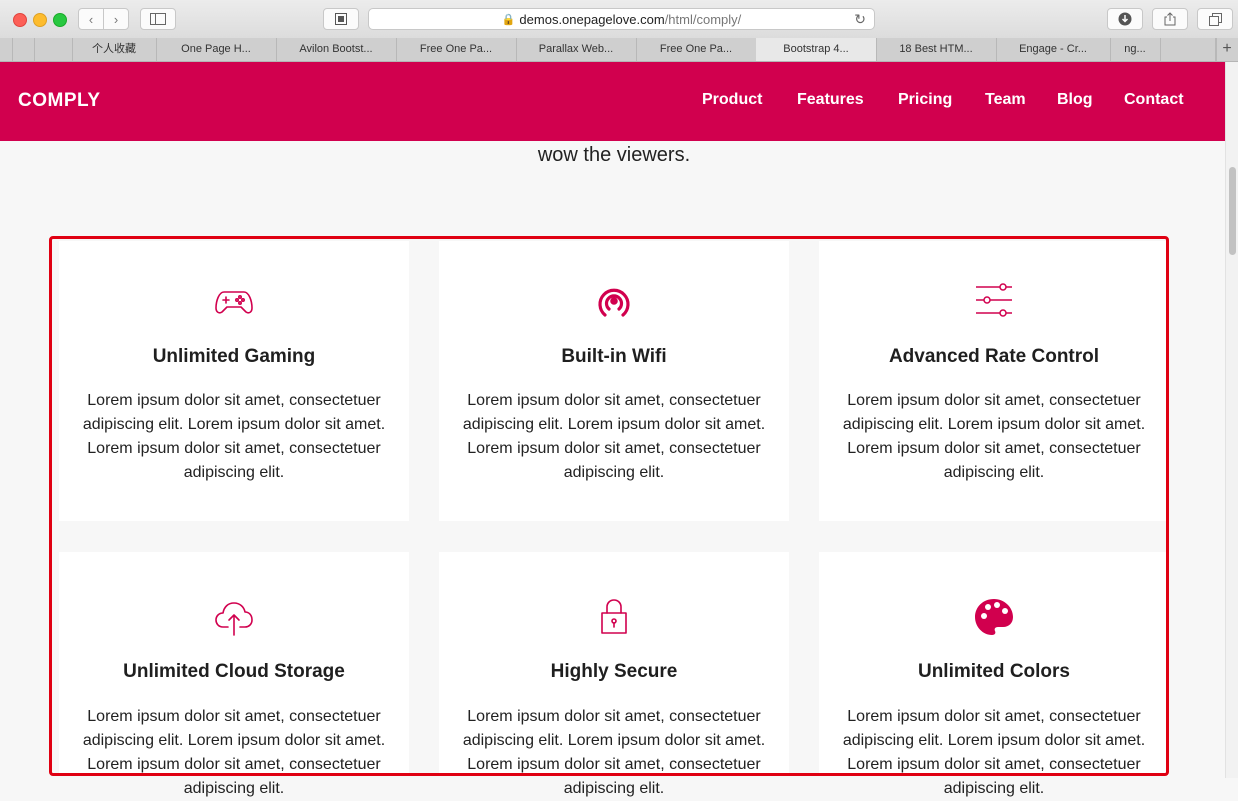  What do you see at coordinates (1232, 211) in the screenshot?
I see `scrollbar-thumb` at bounding box center [1232, 211].